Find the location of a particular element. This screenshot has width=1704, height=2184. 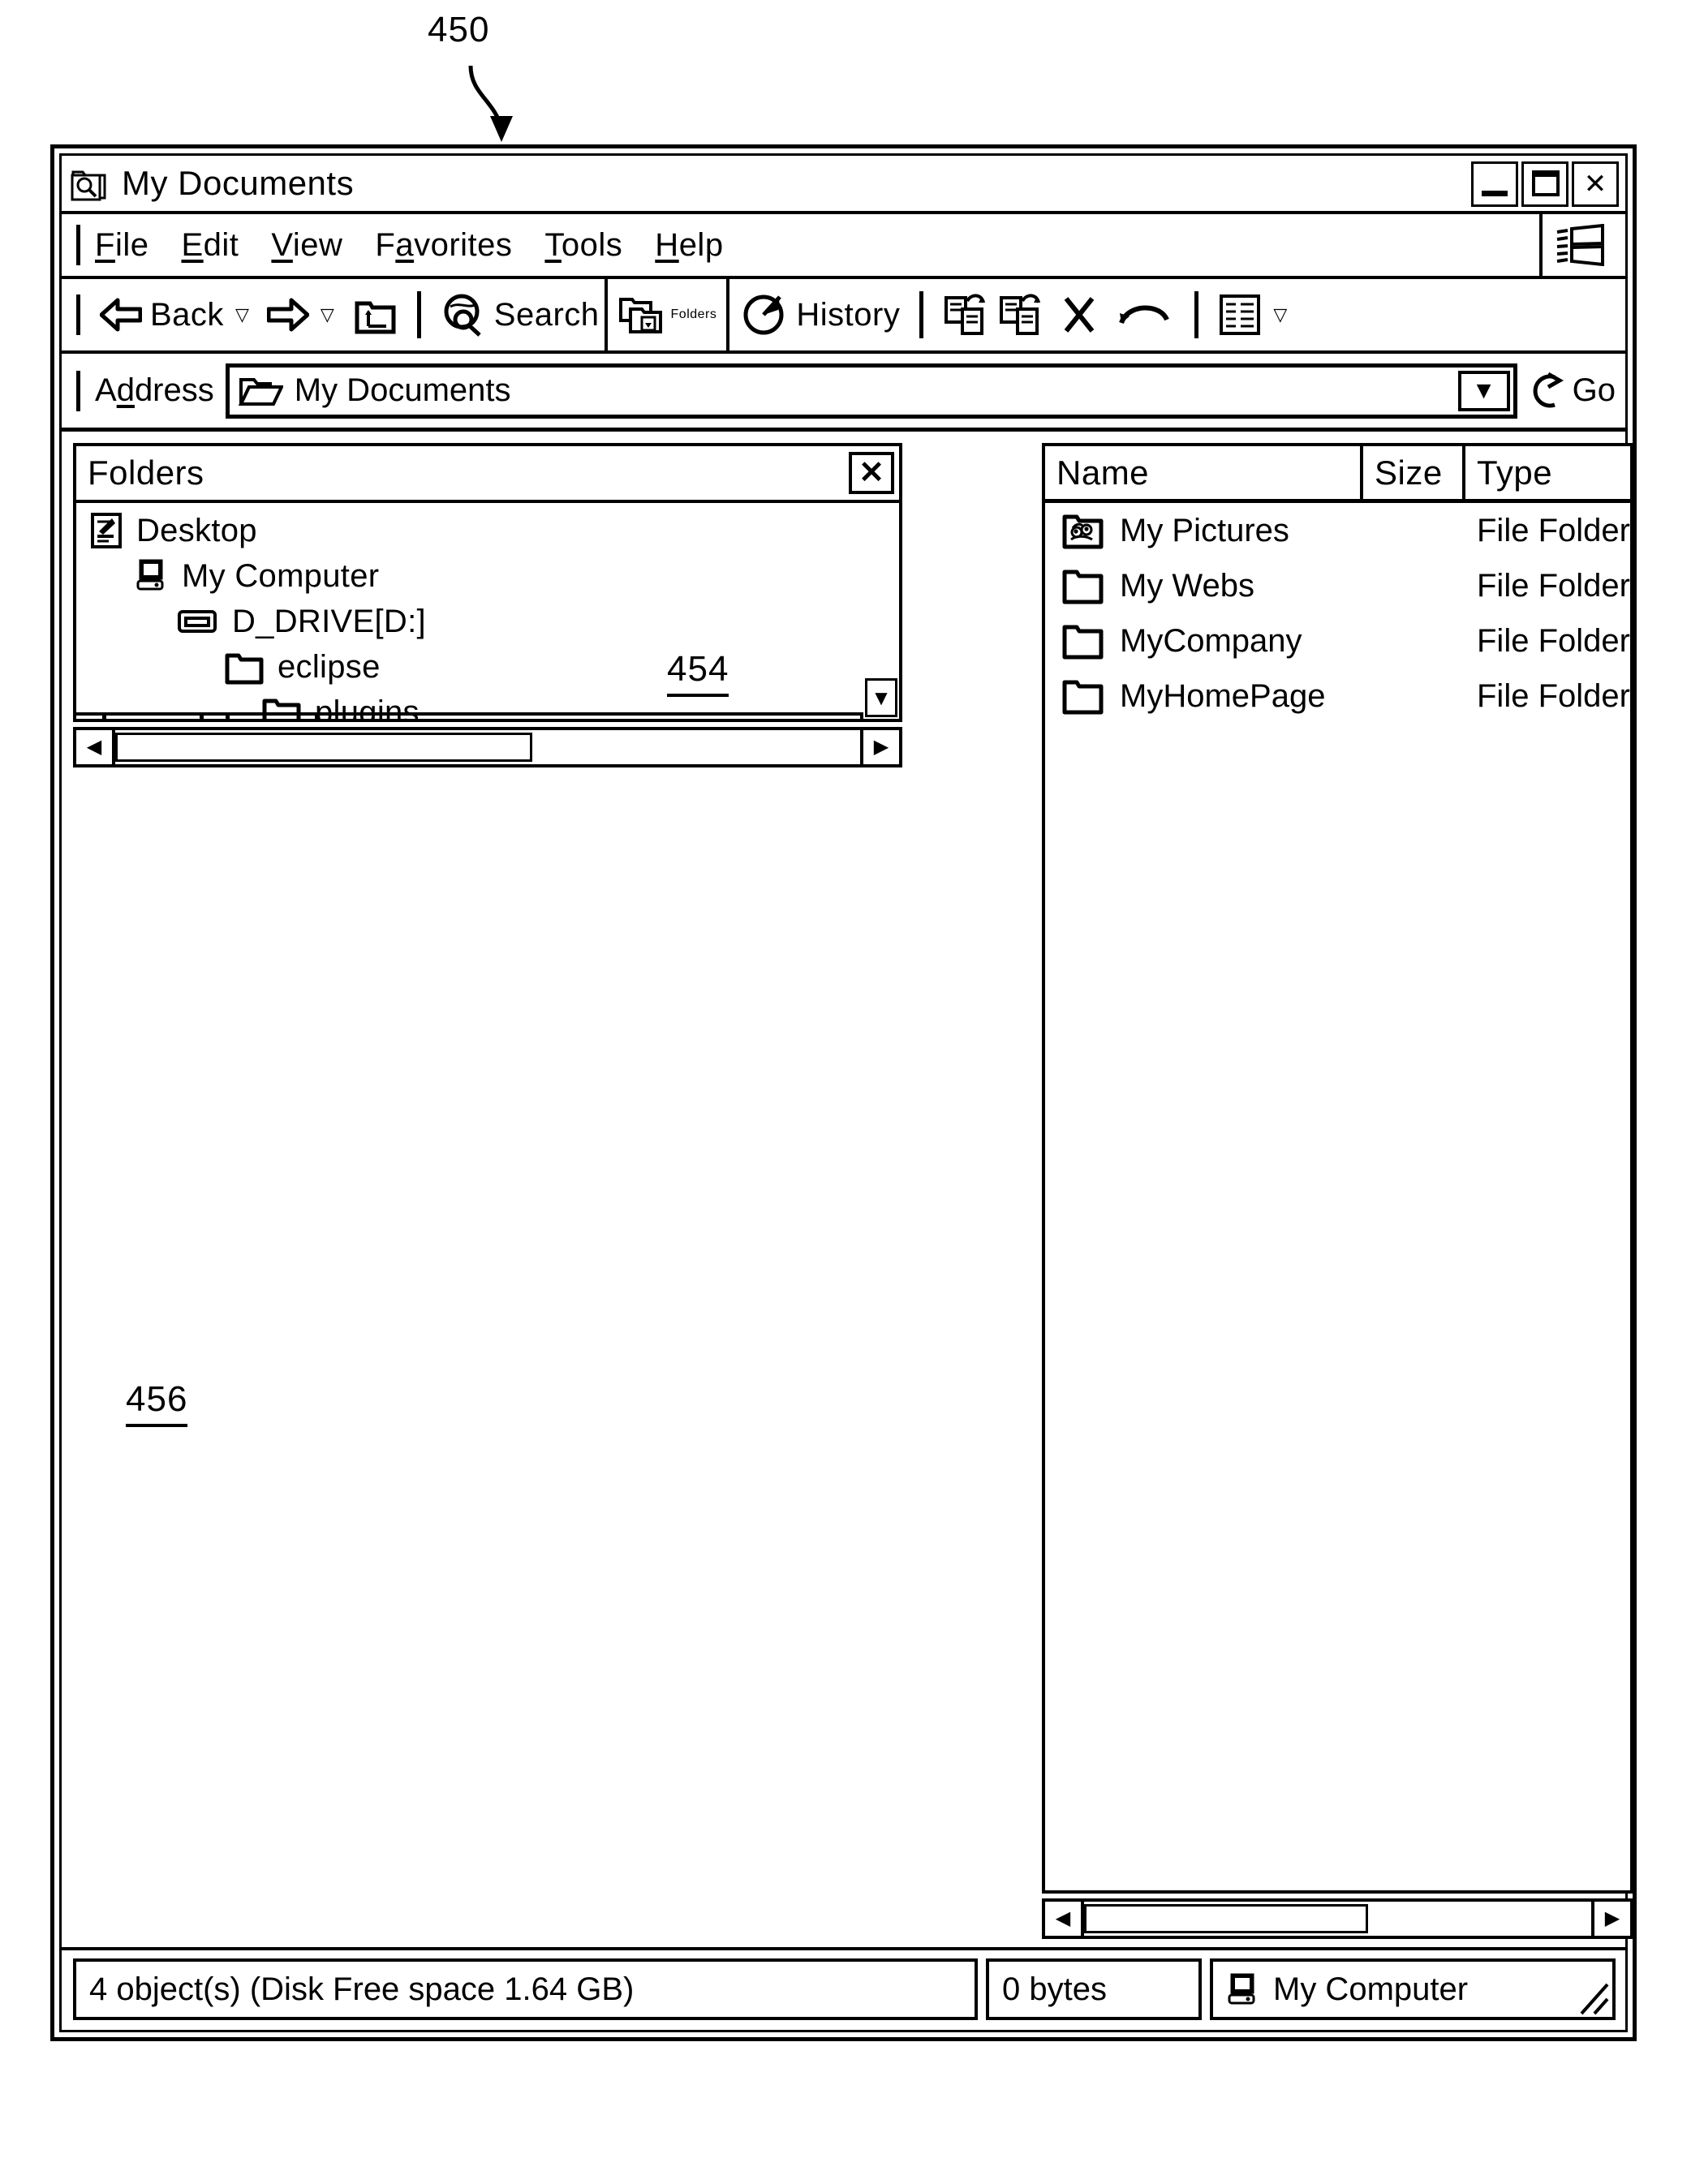

hscroll-track-list is located at coordinates (1337, 1919).